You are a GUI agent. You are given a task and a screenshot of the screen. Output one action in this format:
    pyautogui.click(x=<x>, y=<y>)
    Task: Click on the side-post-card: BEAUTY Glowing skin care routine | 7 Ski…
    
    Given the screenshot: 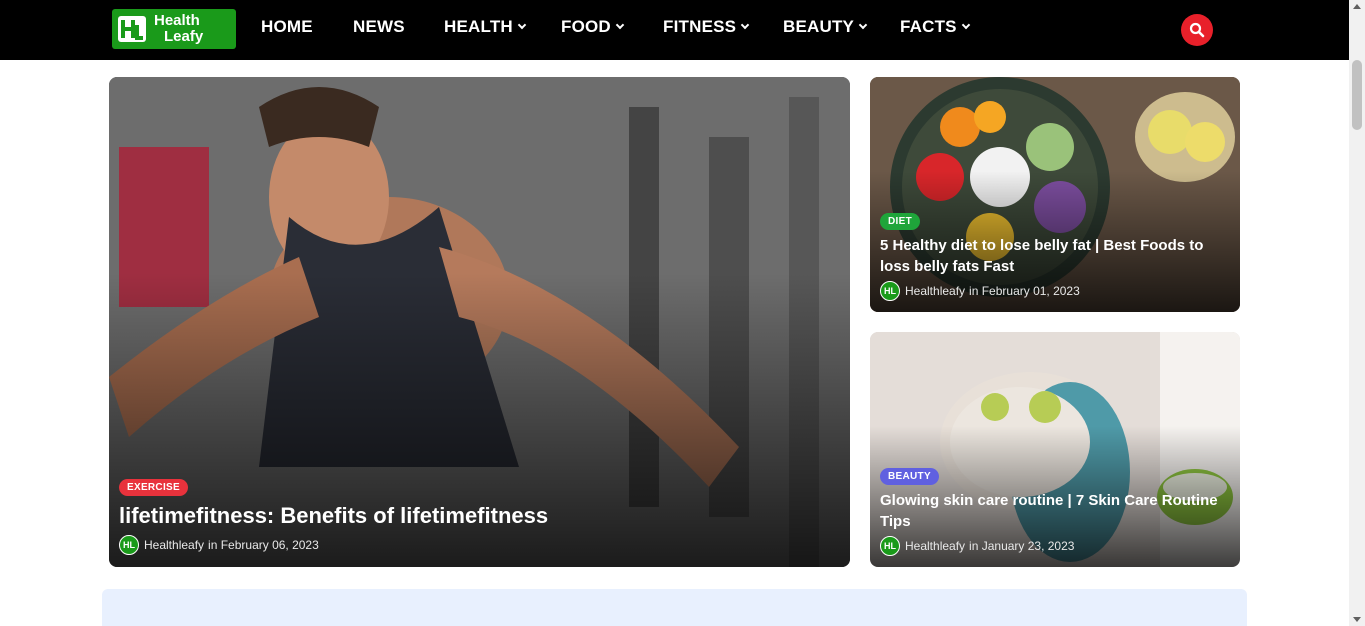 What is the action you would take?
    pyautogui.click(x=1055, y=449)
    